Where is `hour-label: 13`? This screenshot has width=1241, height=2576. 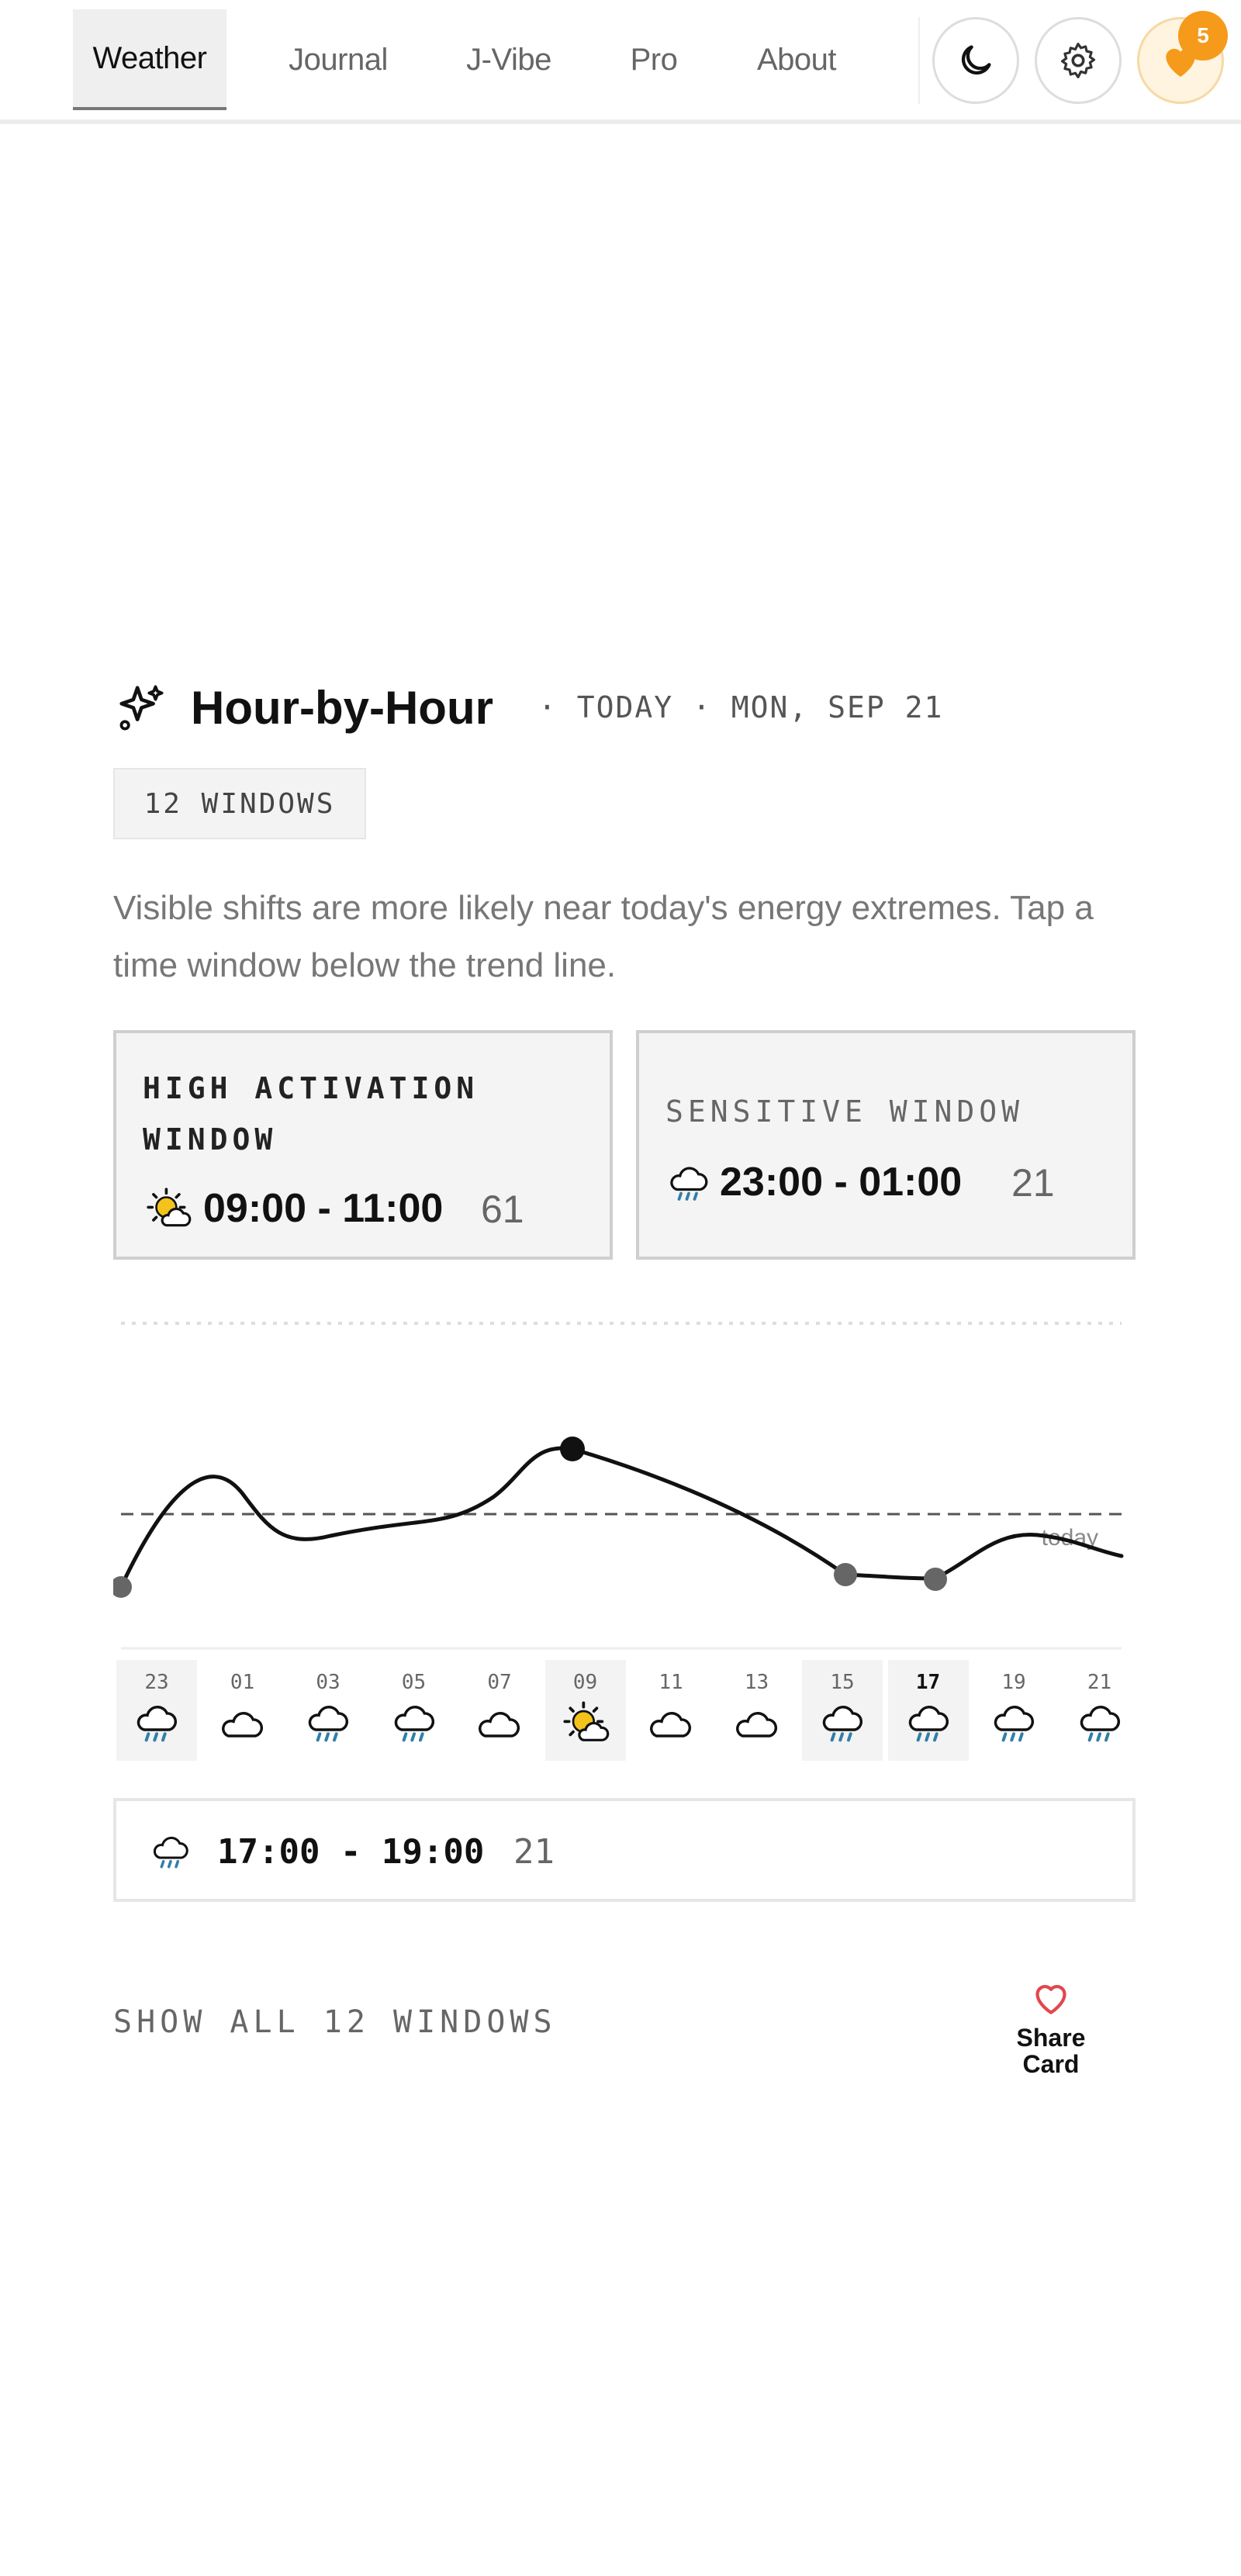 hour-label: 13 is located at coordinates (756, 1682).